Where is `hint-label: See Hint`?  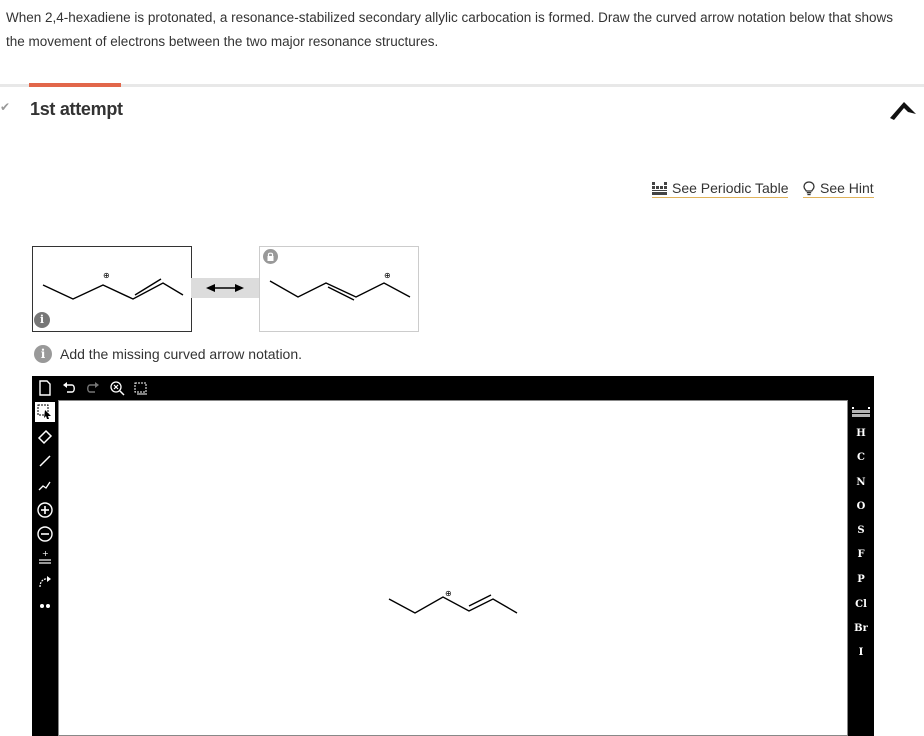 hint-label: See Hint is located at coordinates (847, 188).